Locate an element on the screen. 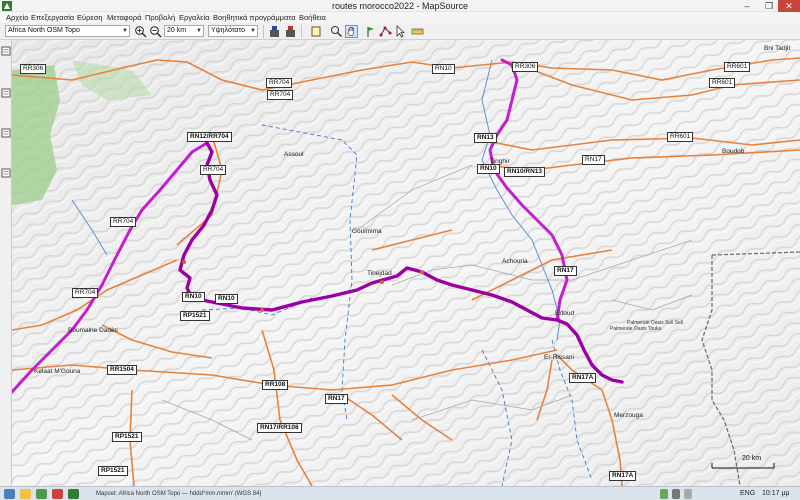 The width and height of the screenshot is (800, 500). volume-icon is located at coordinates (688, 494).